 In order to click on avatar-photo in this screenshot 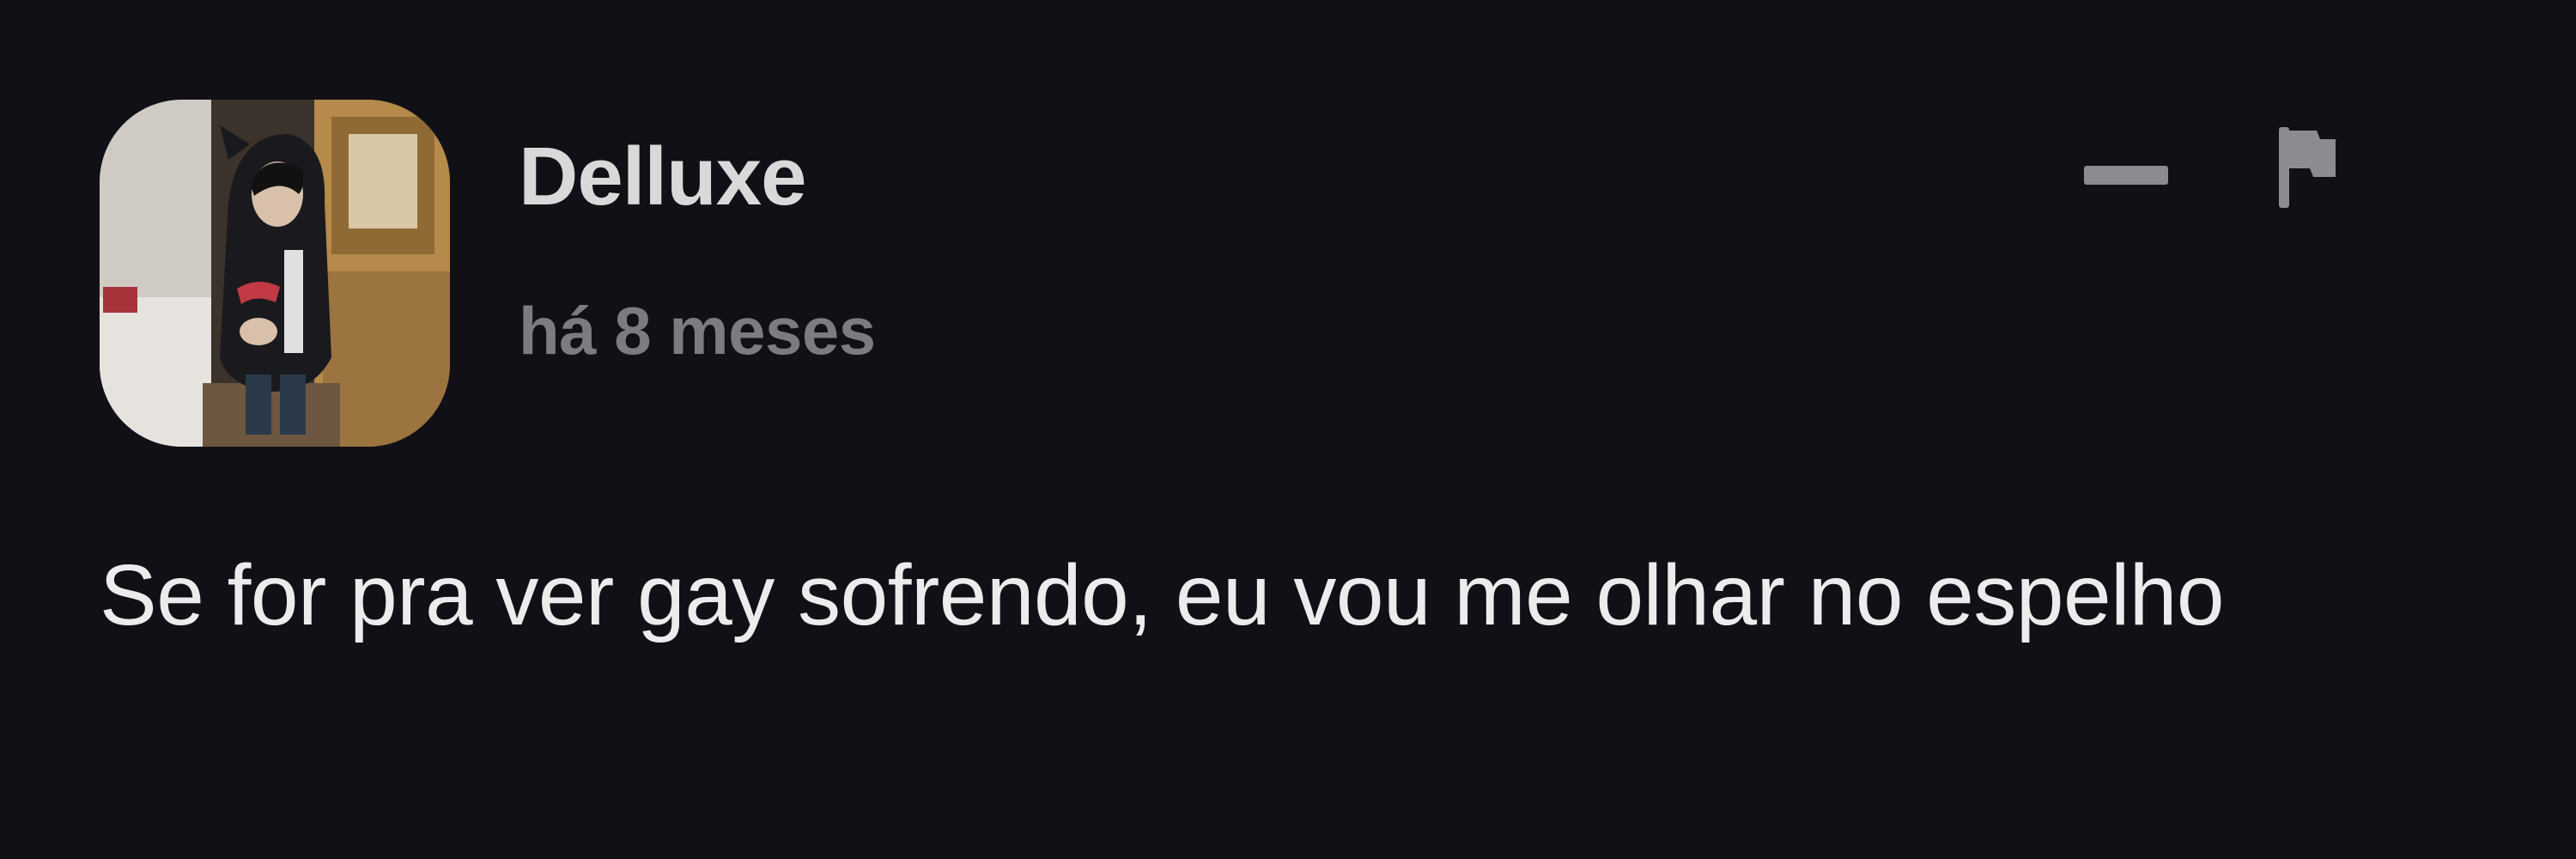, I will do `click(275, 273)`.